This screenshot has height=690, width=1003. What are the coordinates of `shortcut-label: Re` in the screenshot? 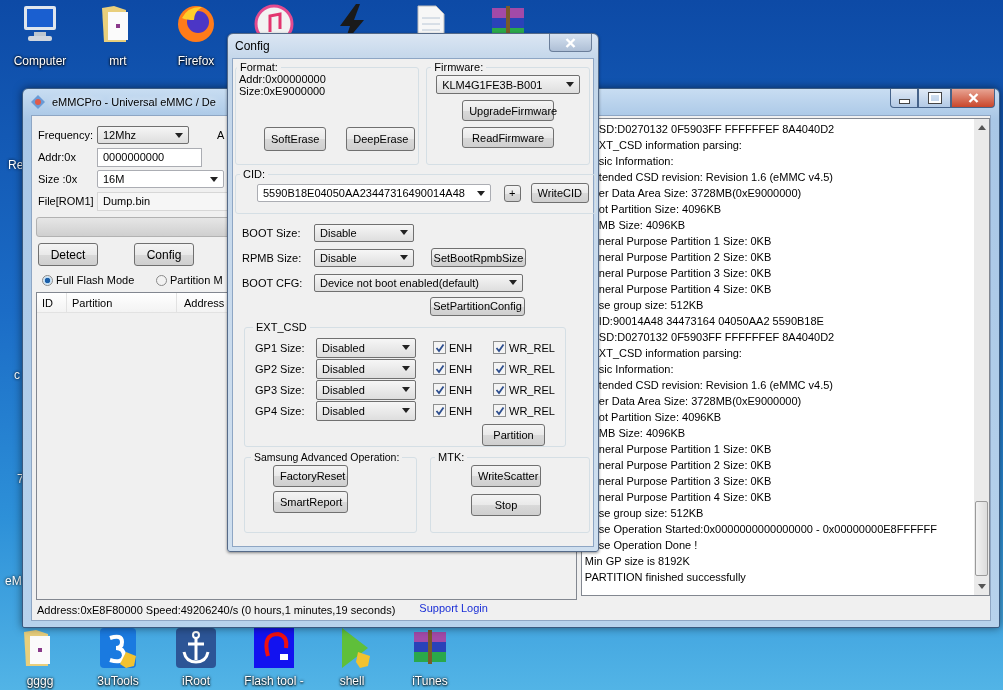 It's located at (16, 165).